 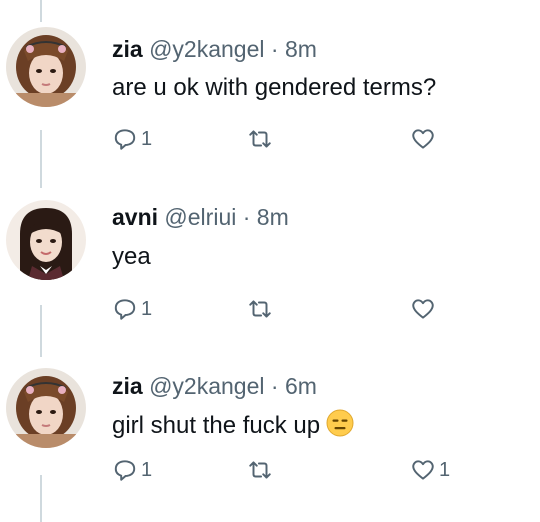 I want to click on tweet-actions: 1 1, so click(x=302, y=472).